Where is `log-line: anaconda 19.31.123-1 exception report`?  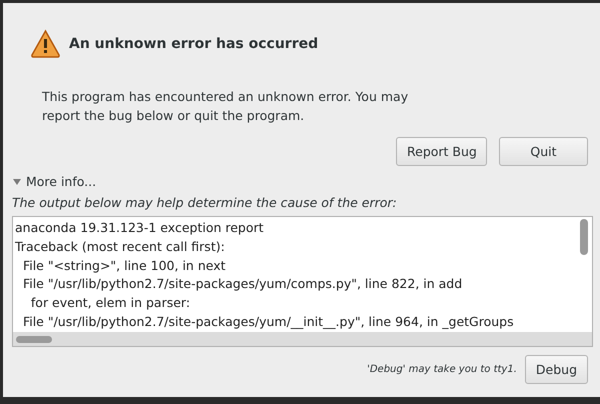
log-line: anaconda 19.31.123-1 exception report is located at coordinates (140, 228).